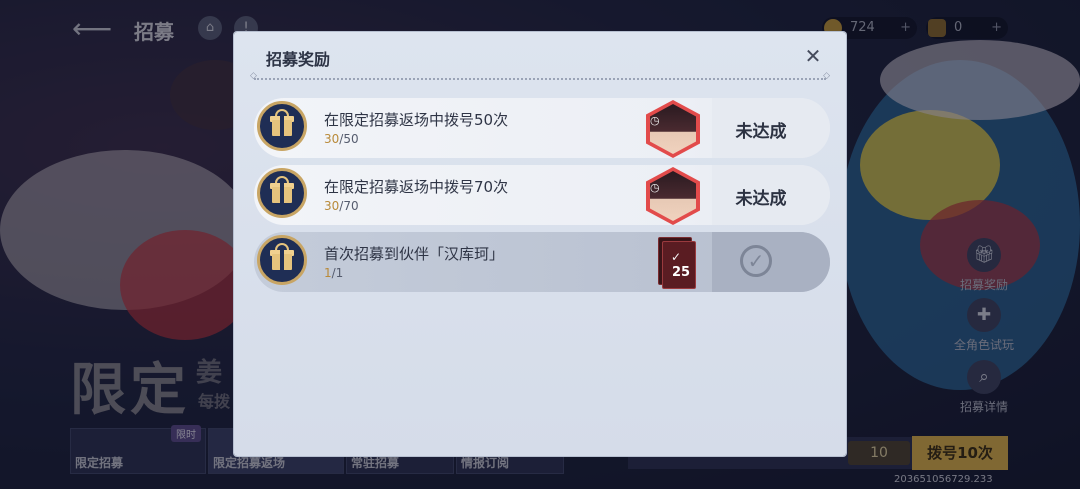 Image resolution: width=1080 pixels, height=489 pixels. What do you see at coordinates (414, 254) in the screenshot?
I see `reward-task-title: 首次招募到伙伴「汉库珂」` at bounding box center [414, 254].